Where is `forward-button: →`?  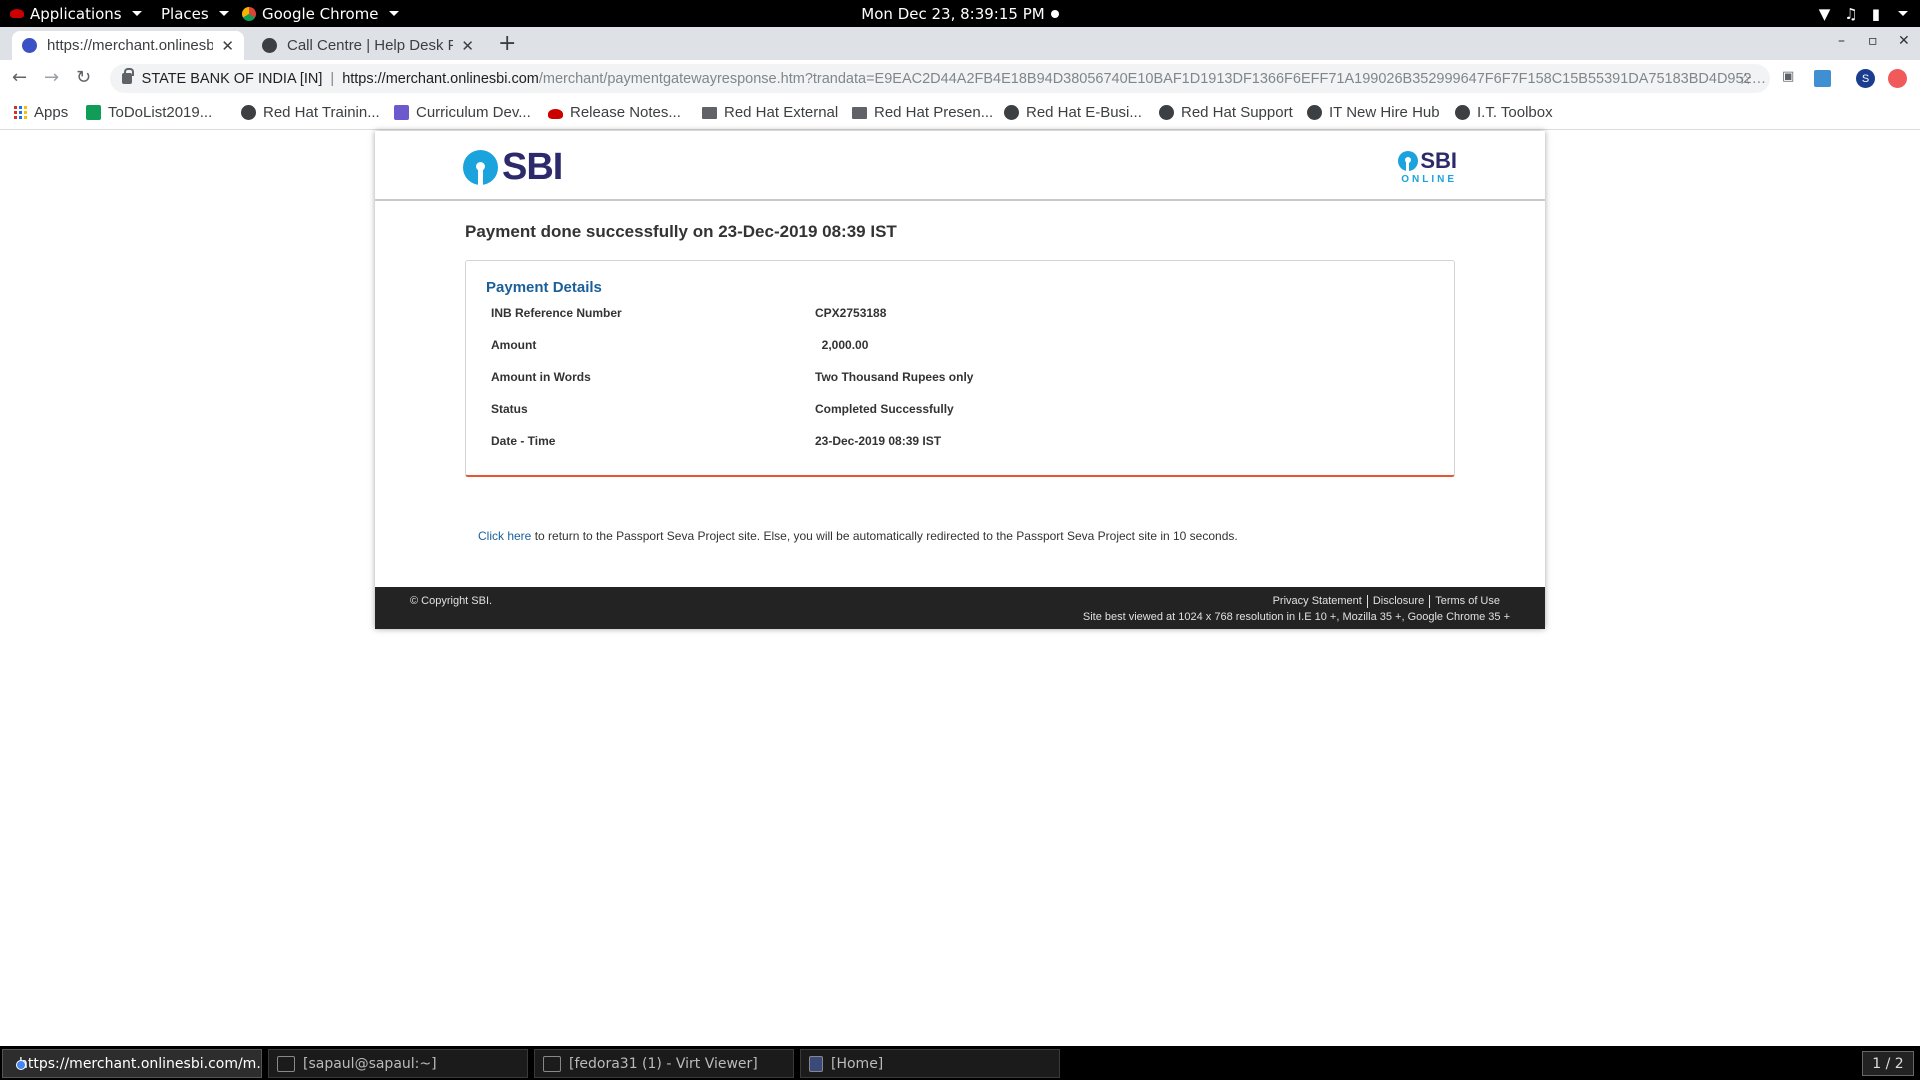
forward-button: → is located at coordinates (51, 77).